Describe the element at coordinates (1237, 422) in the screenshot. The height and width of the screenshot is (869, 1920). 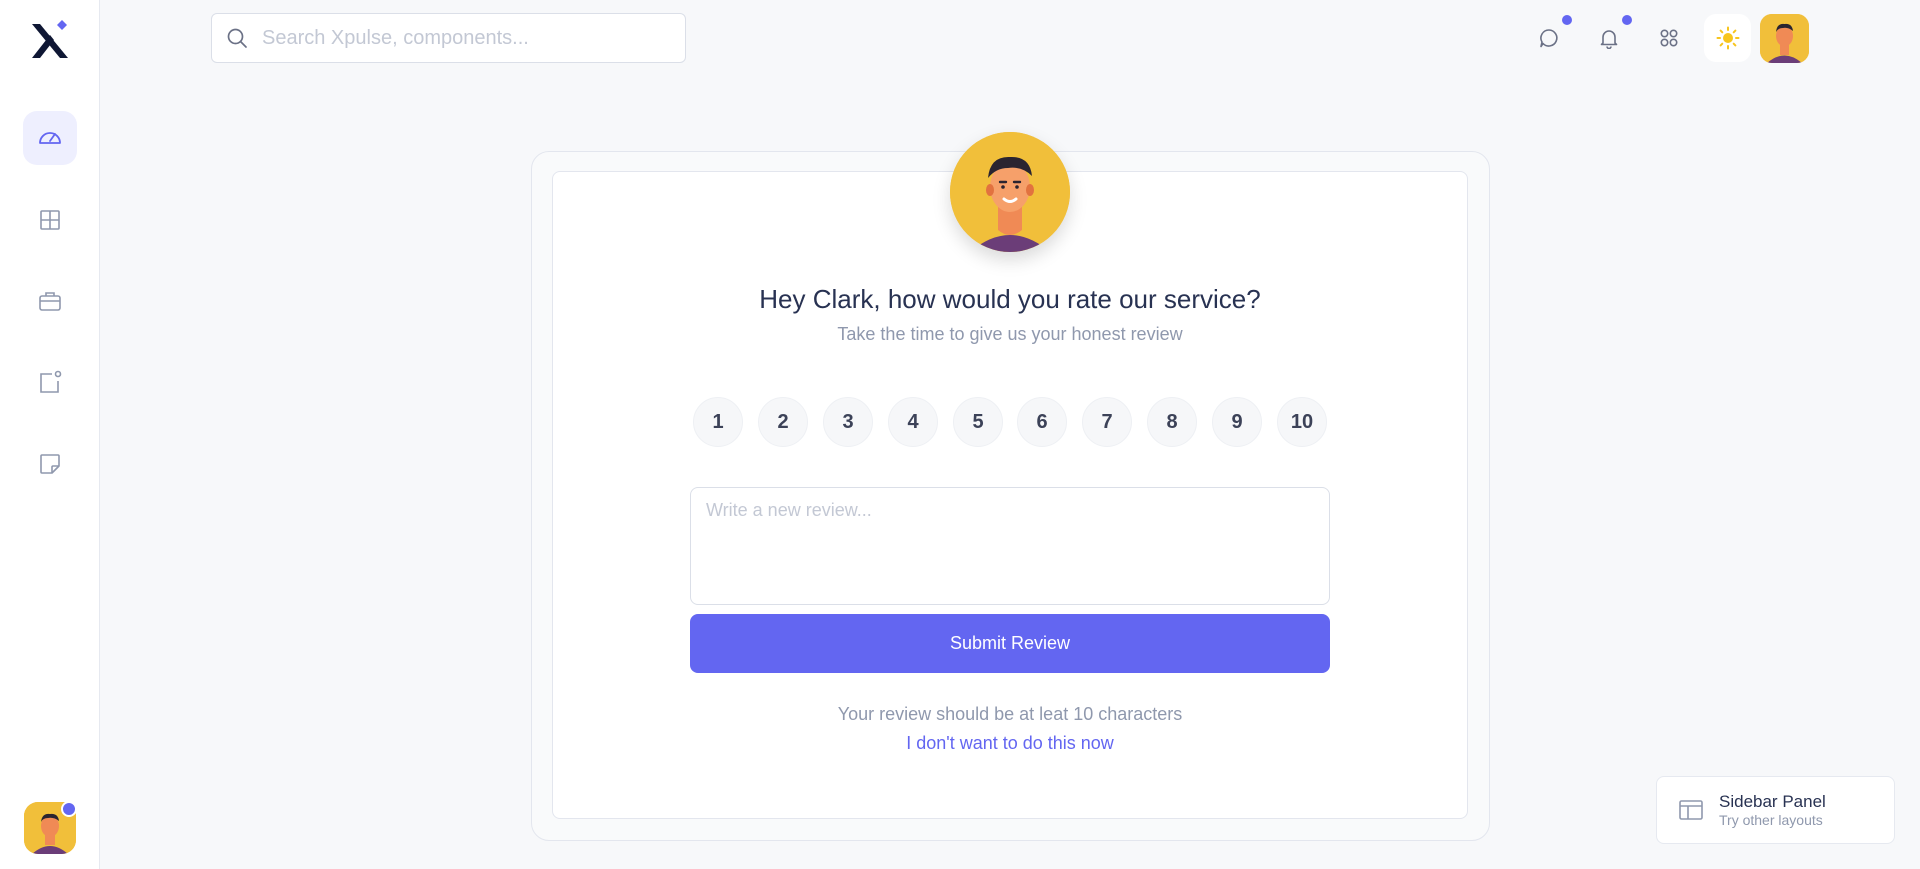
I see `rating-button-9: 9` at that location.